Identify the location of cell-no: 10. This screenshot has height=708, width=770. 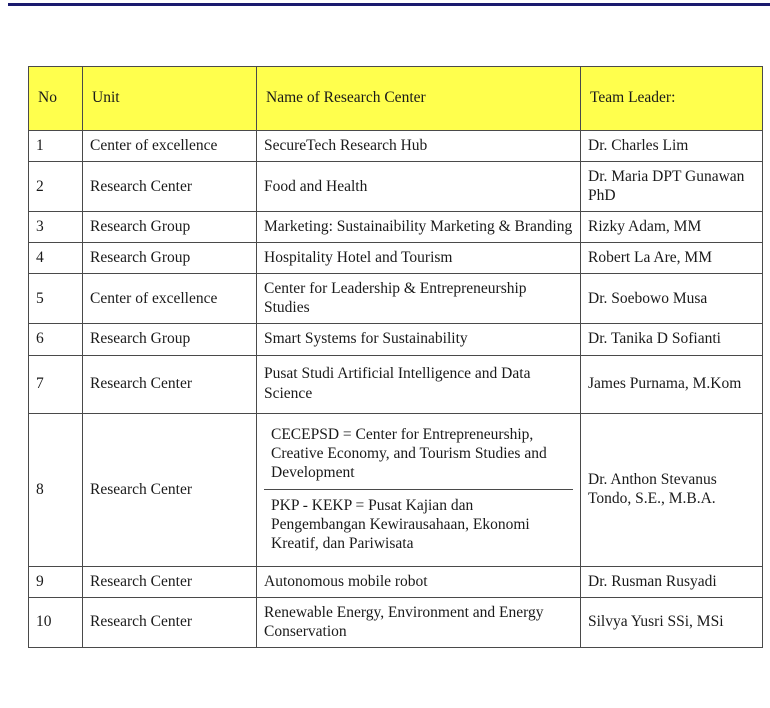
(55, 622).